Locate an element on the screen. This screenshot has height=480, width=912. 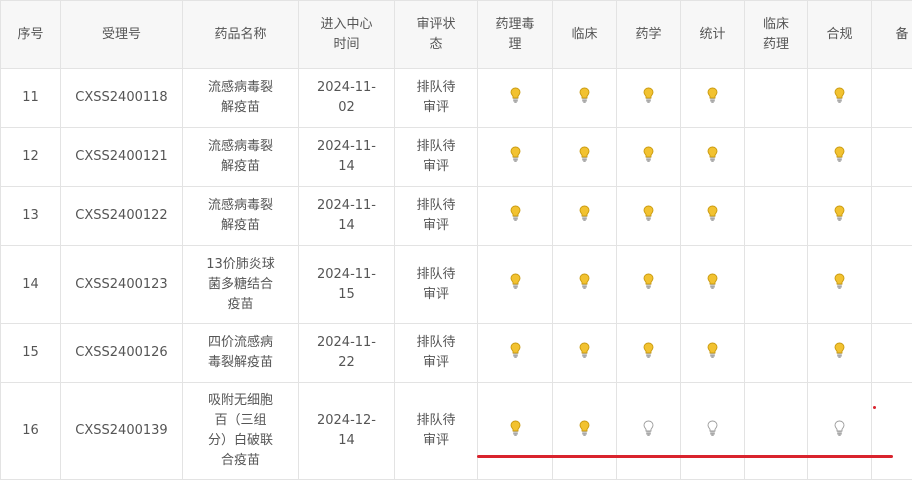
cell-seq: 14 is located at coordinates (31, 285).